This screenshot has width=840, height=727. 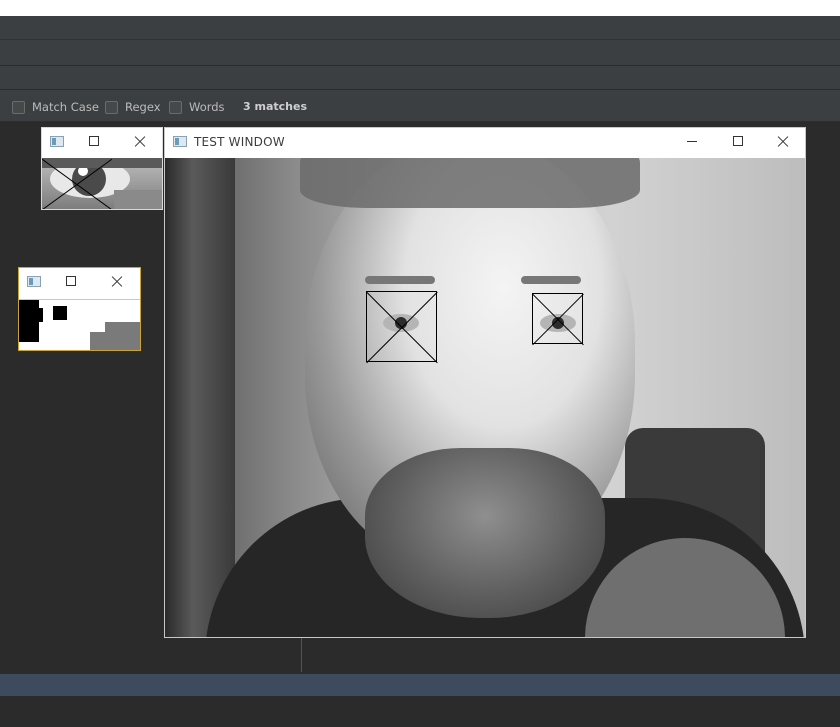 What do you see at coordinates (485, 143) in the screenshot?
I see `test-window-titlebar: TEST WINDOW` at bounding box center [485, 143].